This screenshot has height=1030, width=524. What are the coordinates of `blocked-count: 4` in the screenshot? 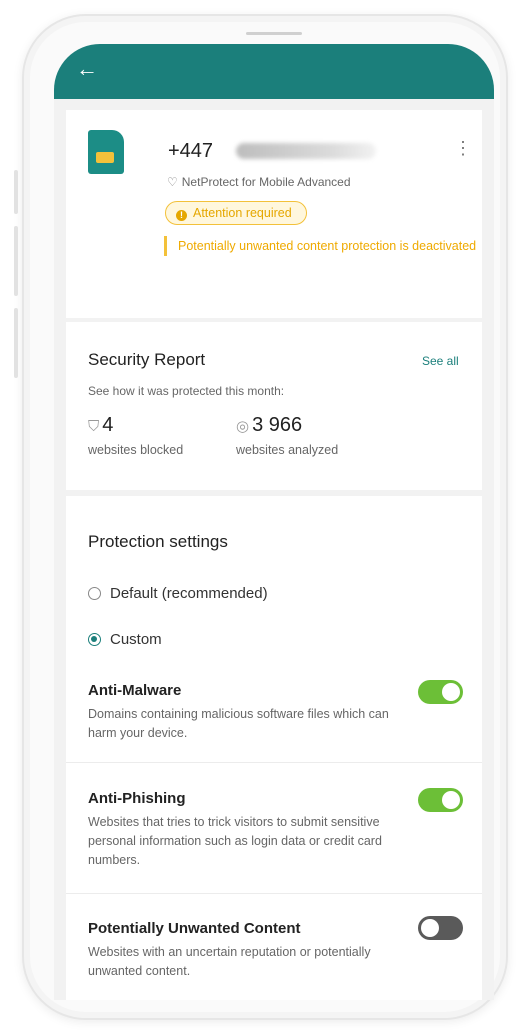 It's located at (108, 425).